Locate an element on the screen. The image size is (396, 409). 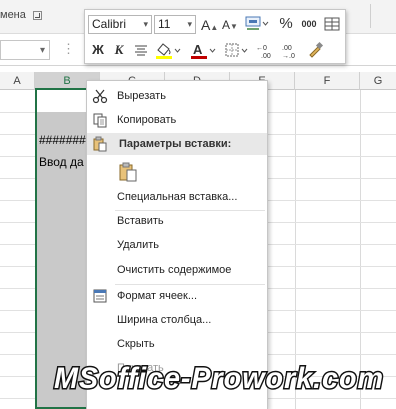
fill-color-button is located at coordinates (168, 50).